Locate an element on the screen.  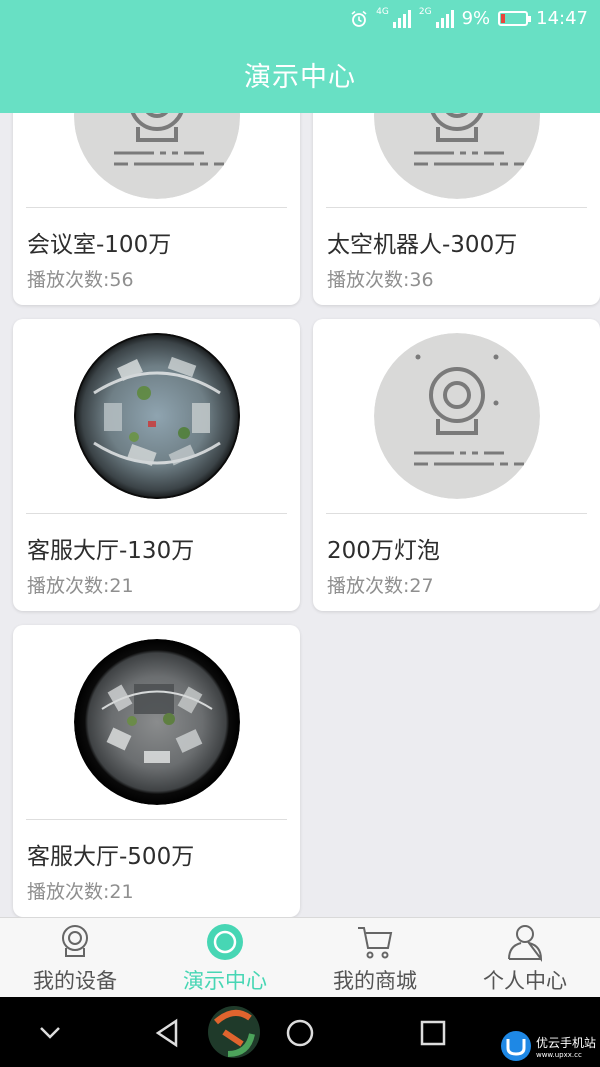
back-icon is located at coordinates (168, 1033).